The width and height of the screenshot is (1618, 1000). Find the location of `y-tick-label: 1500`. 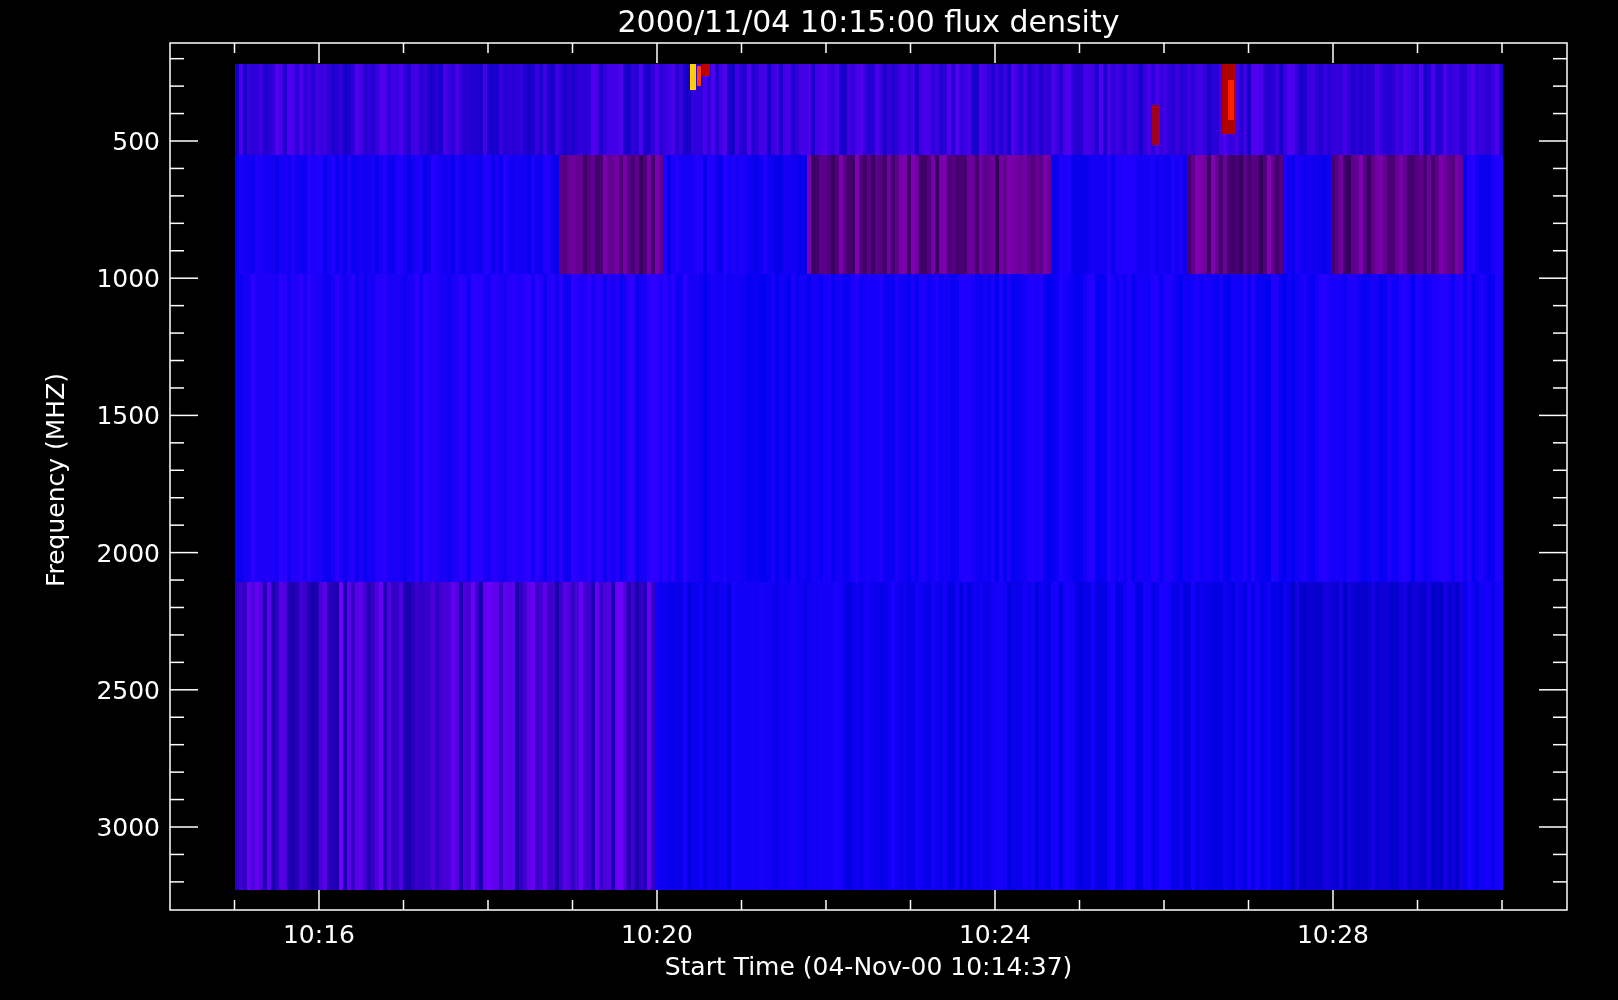

y-tick-label: 1500 is located at coordinates (128, 416).